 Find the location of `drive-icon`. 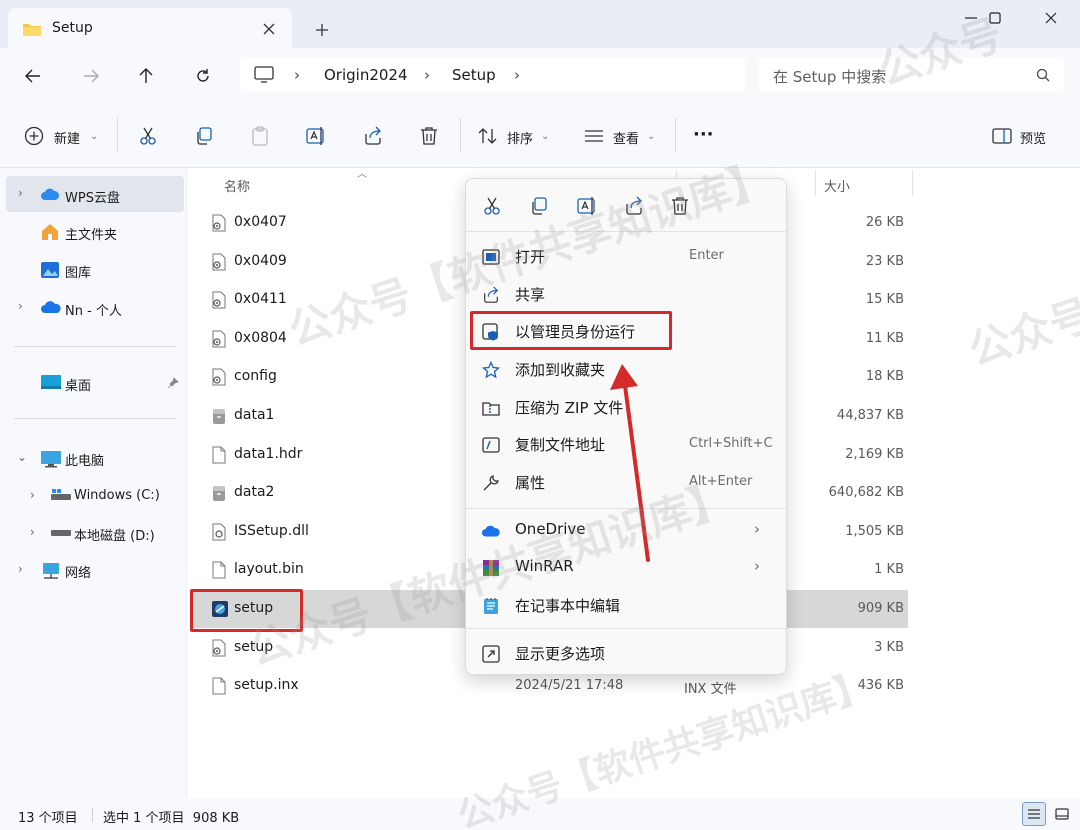

drive-icon is located at coordinates (61, 495).